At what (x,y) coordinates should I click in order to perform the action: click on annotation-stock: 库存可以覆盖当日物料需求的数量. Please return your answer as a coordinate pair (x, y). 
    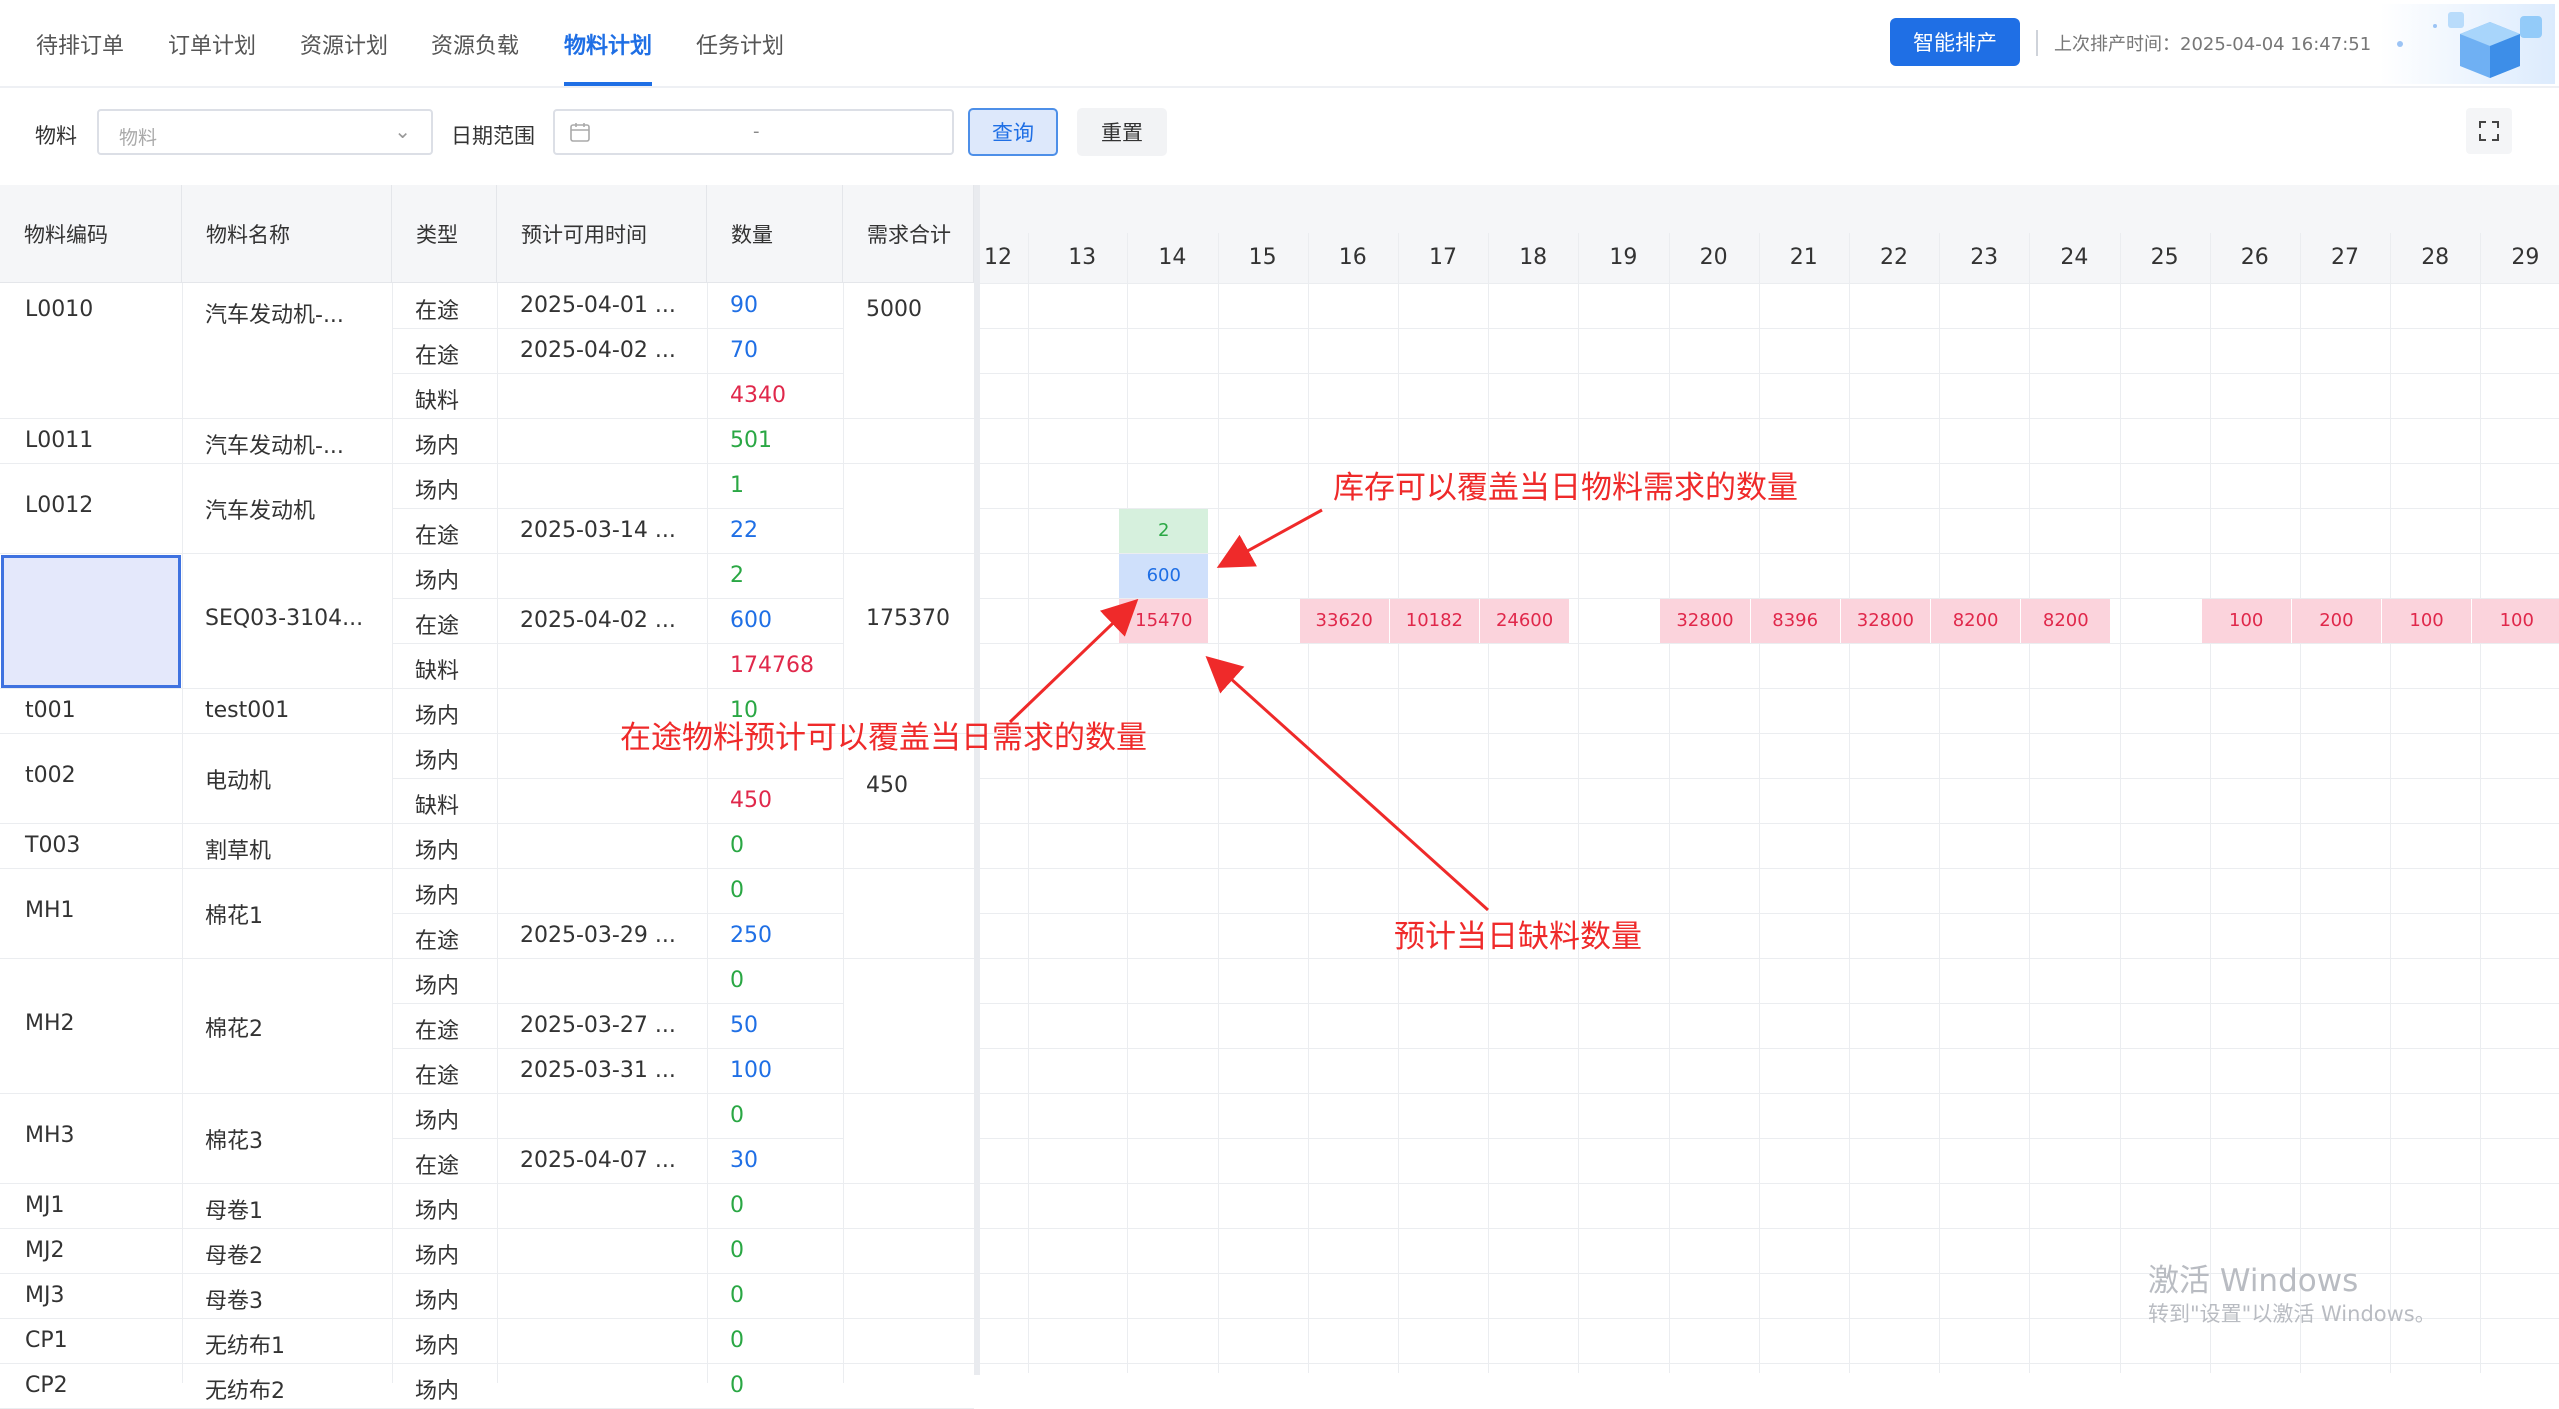
    Looking at the image, I should click on (1565, 488).